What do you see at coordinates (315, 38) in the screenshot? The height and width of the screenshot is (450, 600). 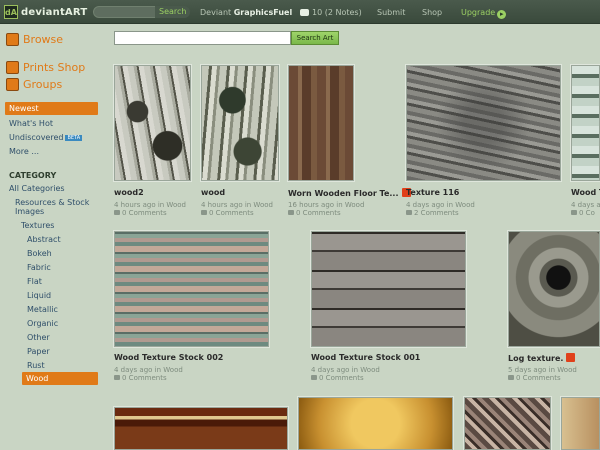 I see `search-art-button: Search Art` at bounding box center [315, 38].